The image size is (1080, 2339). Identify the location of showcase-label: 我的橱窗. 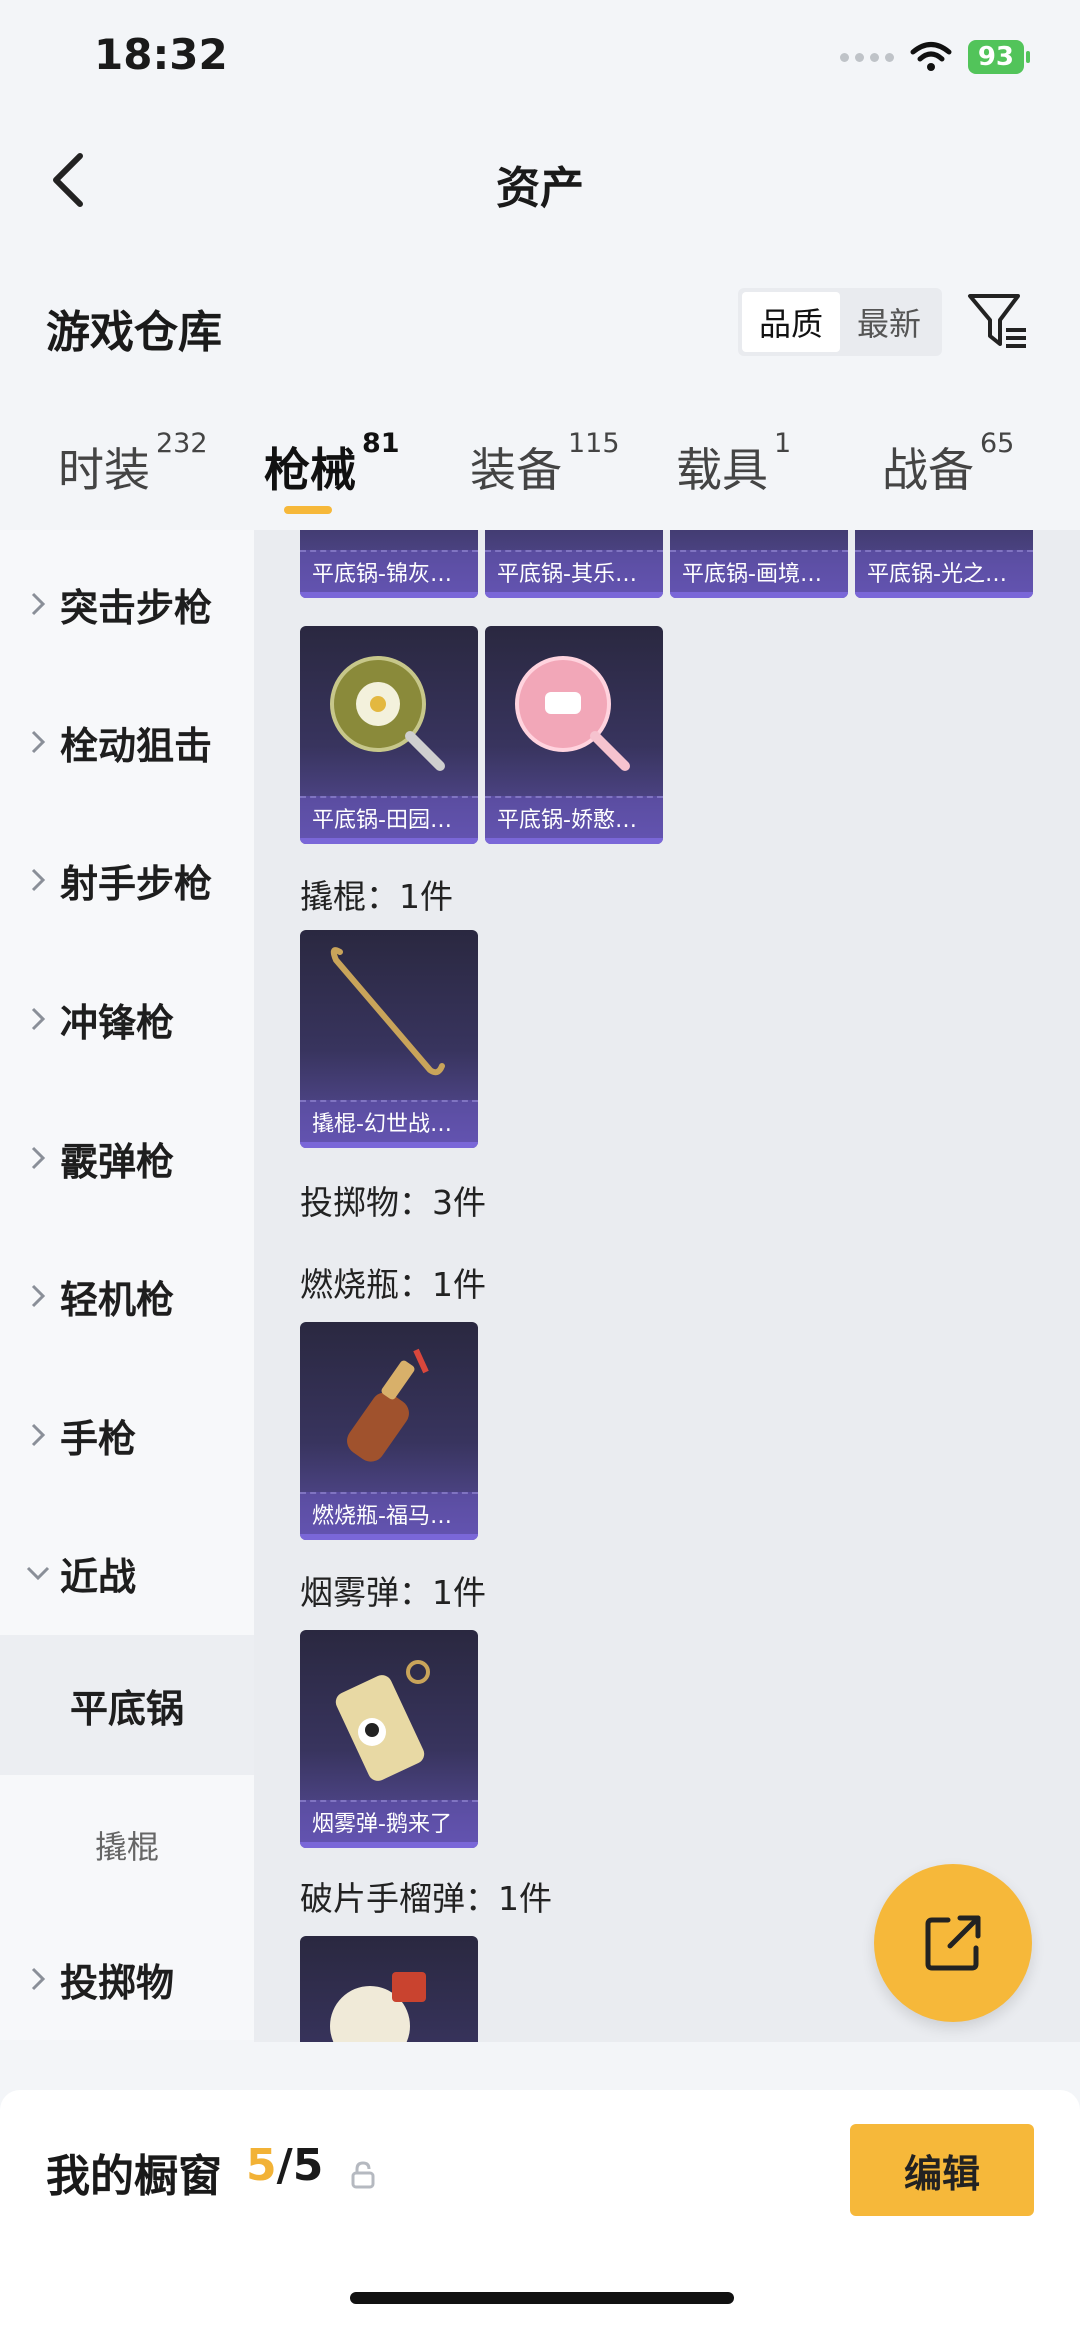
(134, 2176).